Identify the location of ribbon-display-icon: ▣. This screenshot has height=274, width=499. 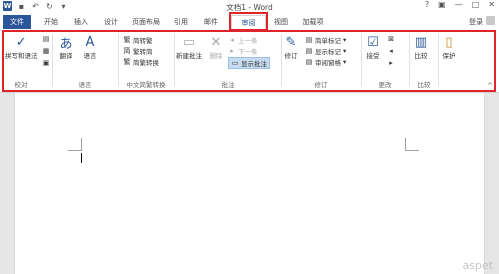
(442, 4).